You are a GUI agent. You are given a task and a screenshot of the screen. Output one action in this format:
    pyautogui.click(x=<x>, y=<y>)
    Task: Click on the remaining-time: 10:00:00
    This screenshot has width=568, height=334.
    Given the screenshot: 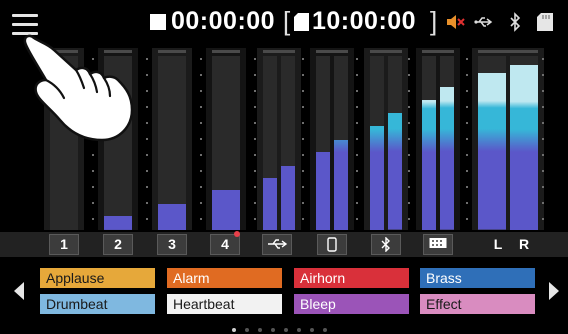 What is the action you would take?
    pyautogui.click(x=364, y=21)
    